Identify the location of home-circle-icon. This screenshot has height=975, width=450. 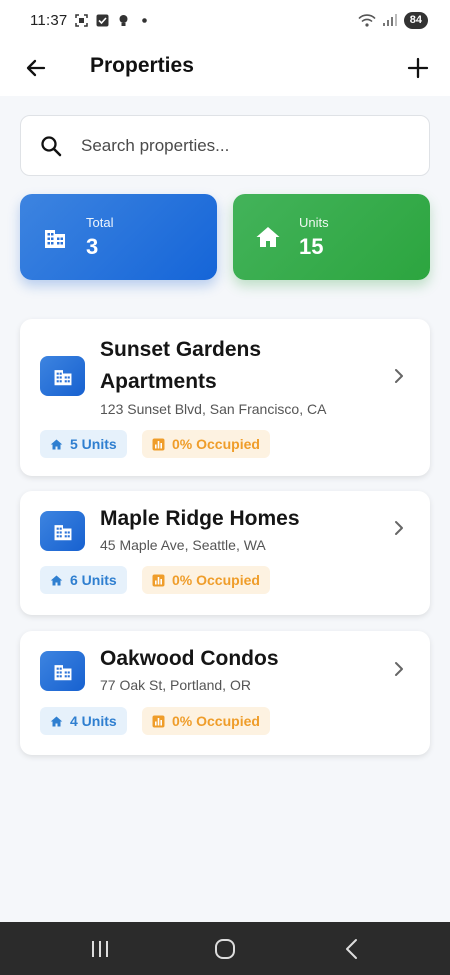
(225, 949).